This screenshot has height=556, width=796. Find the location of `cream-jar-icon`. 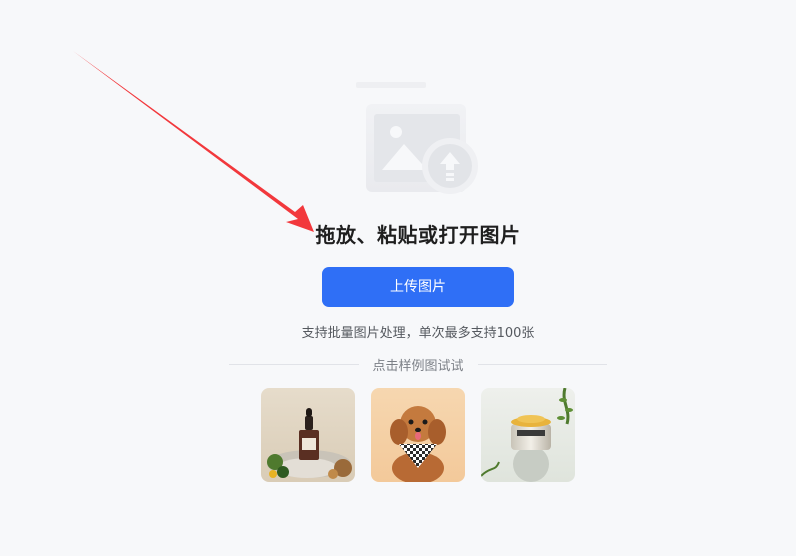

cream-jar-icon is located at coordinates (528, 435).